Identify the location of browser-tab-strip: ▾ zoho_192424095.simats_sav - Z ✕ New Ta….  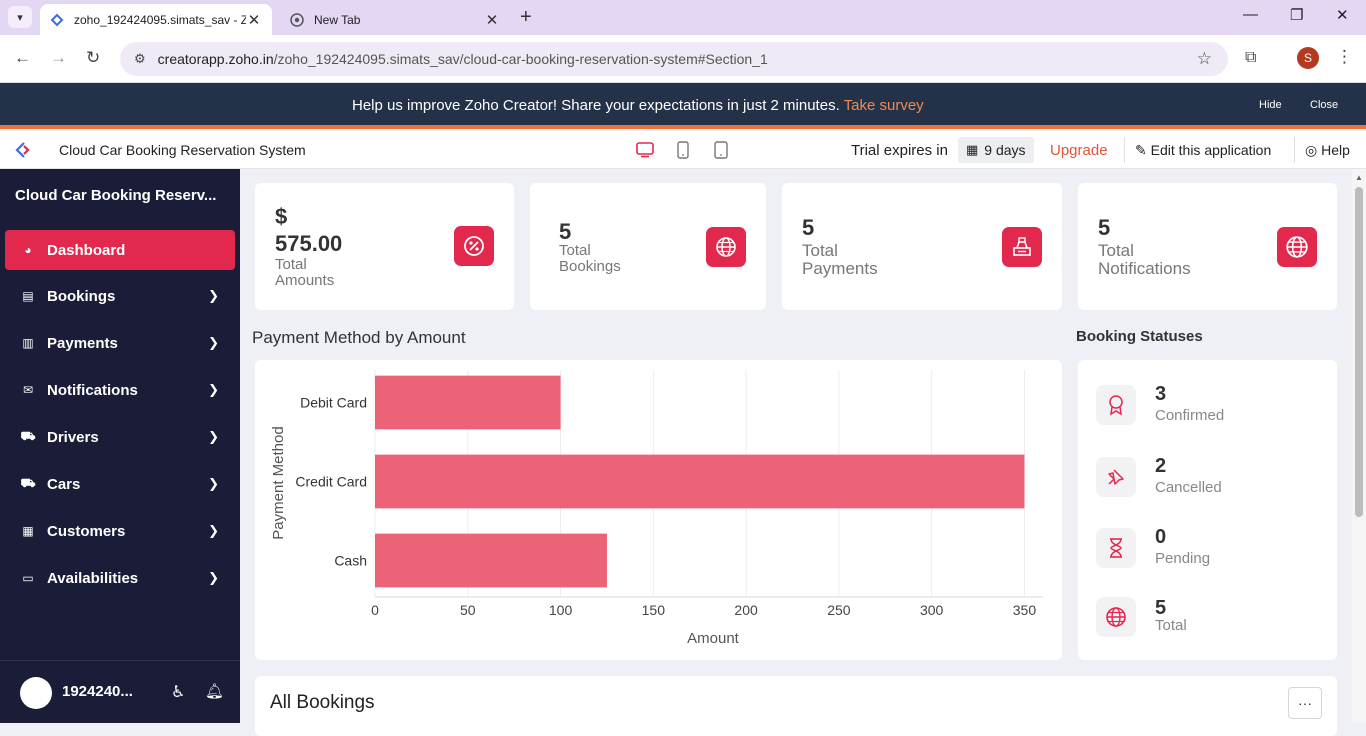
(683, 17).